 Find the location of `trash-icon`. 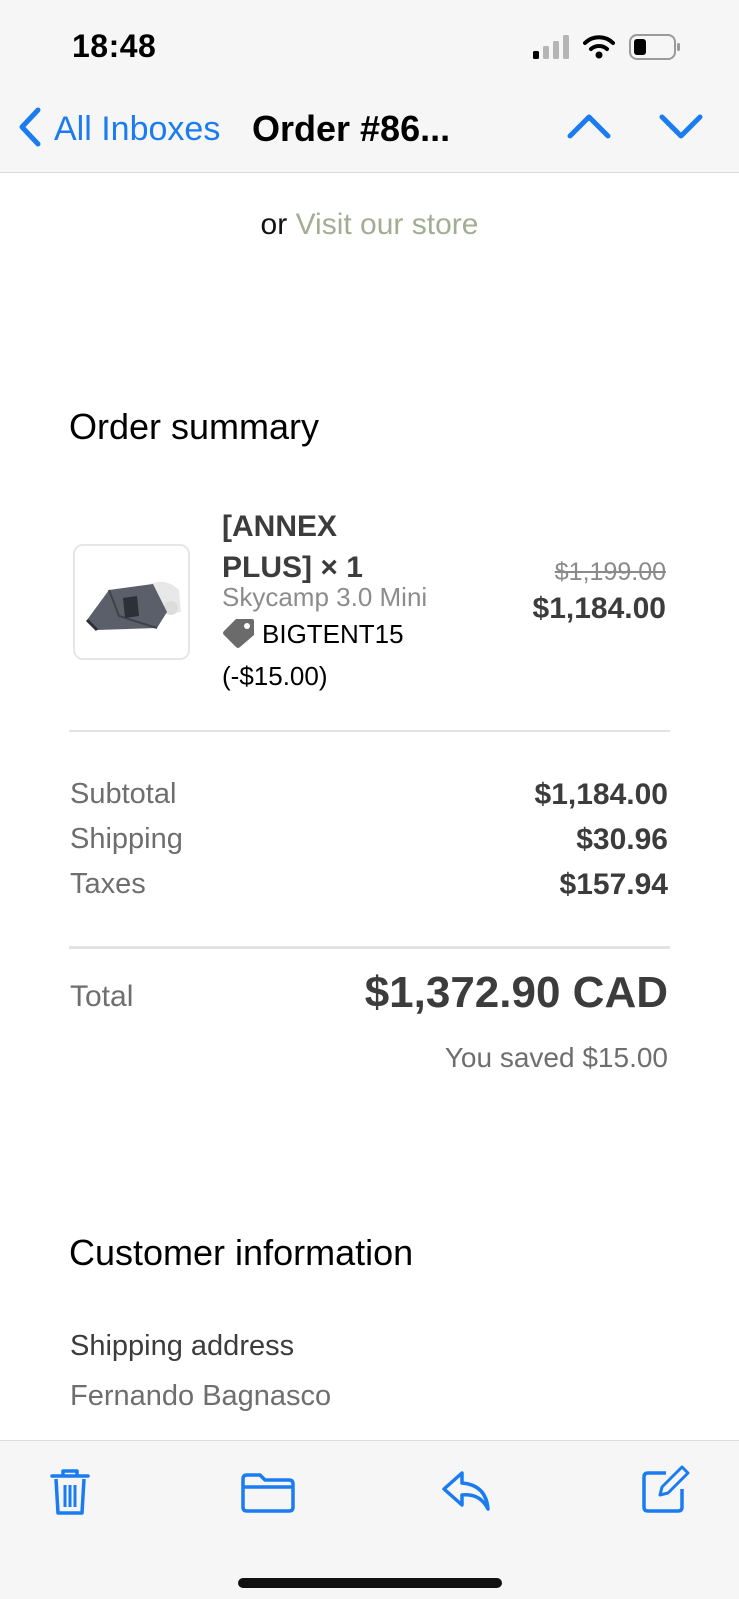

trash-icon is located at coordinates (70, 1495).